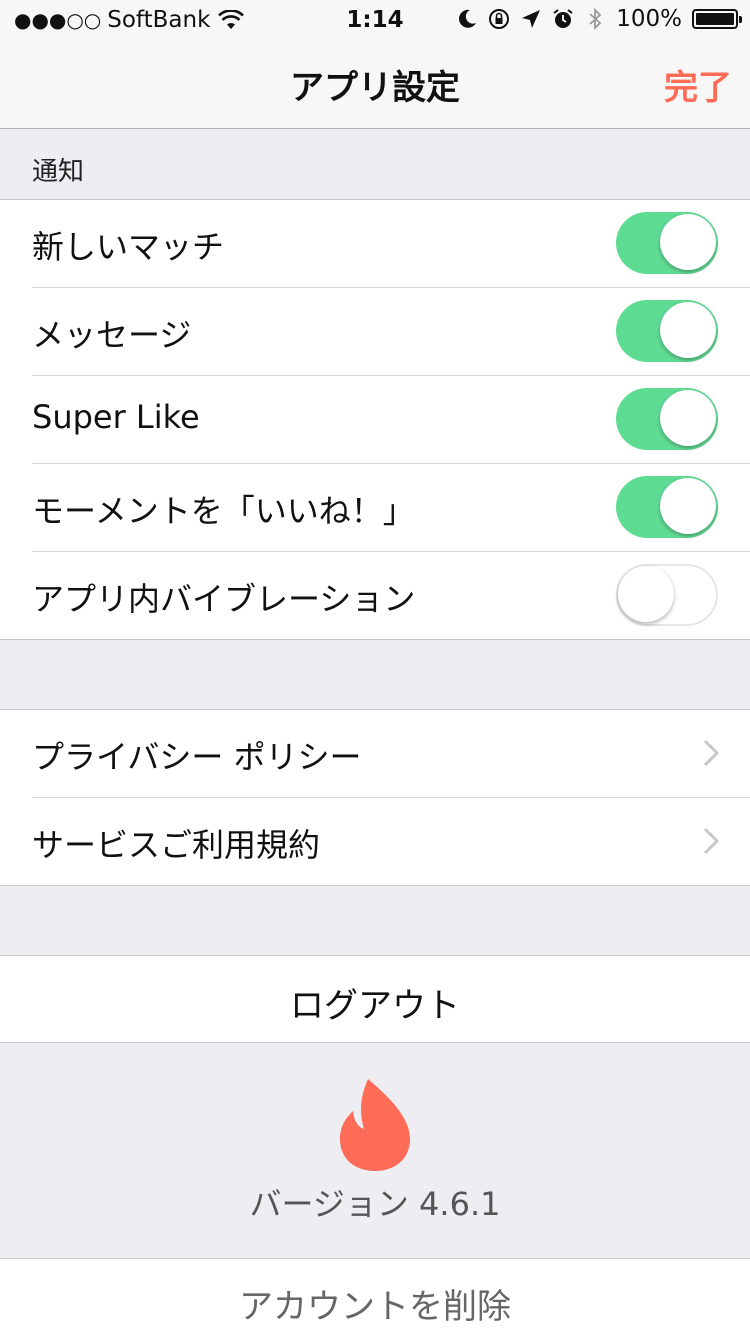 This screenshot has width=750, height=1335. Describe the element at coordinates (717, 19) in the screenshot. I see `battery-icon` at that location.